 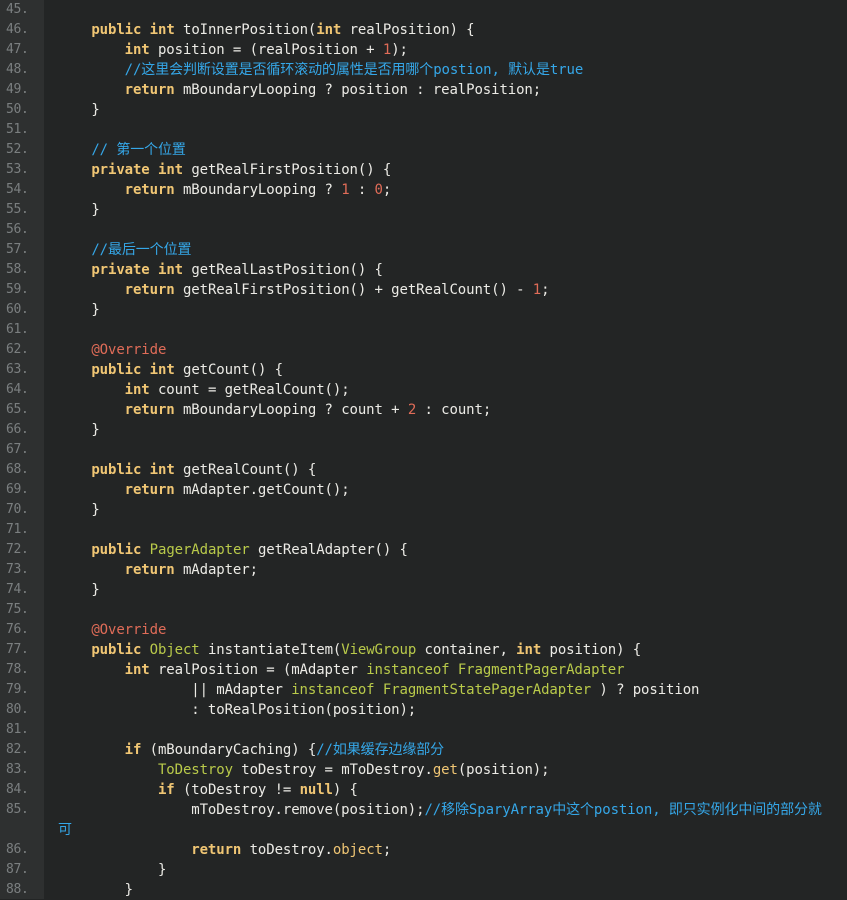 I want to click on code-token: :, so click(x=362, y=190).